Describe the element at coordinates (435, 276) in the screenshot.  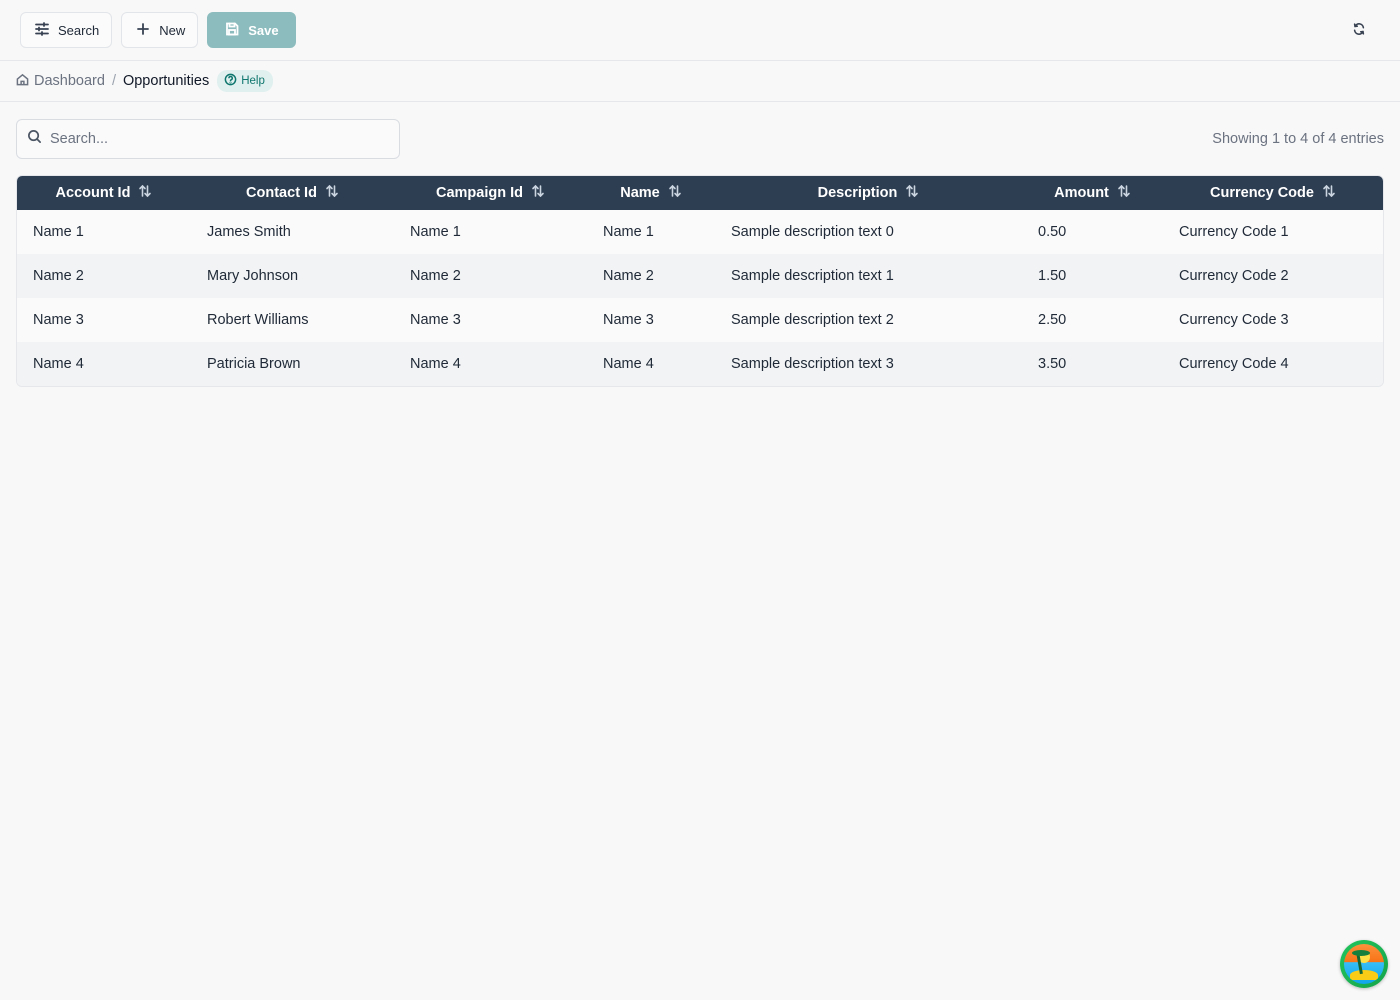
I see `cell-campaign-id: Name 2` at that location.